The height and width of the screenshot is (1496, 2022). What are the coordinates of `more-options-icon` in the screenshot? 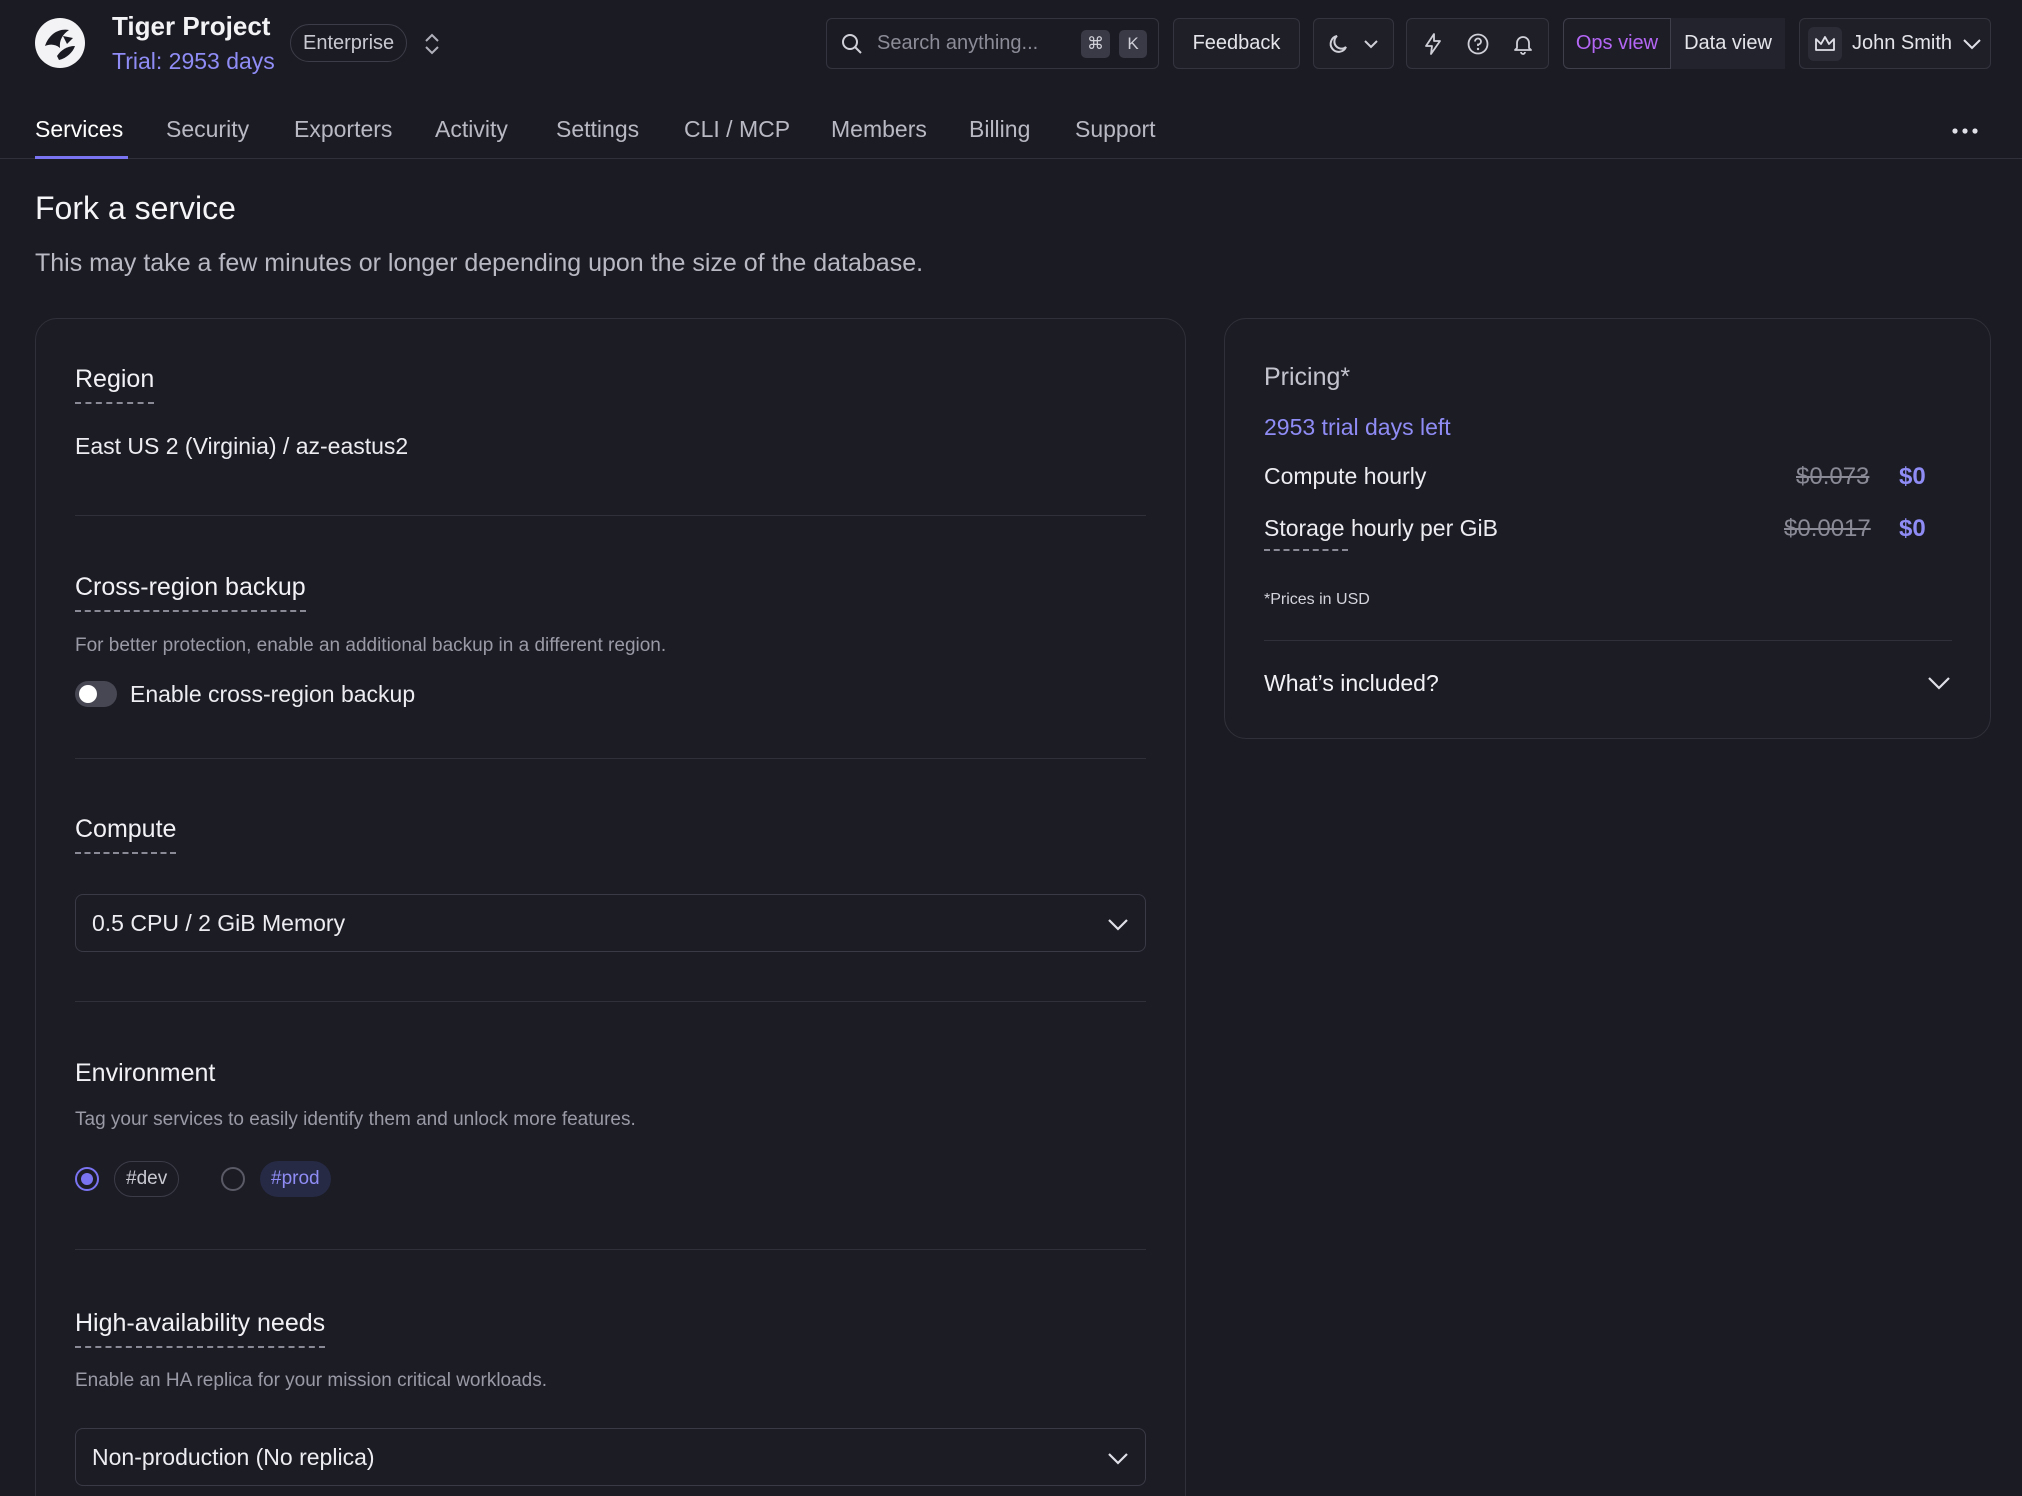 It's located at (1965, 131).